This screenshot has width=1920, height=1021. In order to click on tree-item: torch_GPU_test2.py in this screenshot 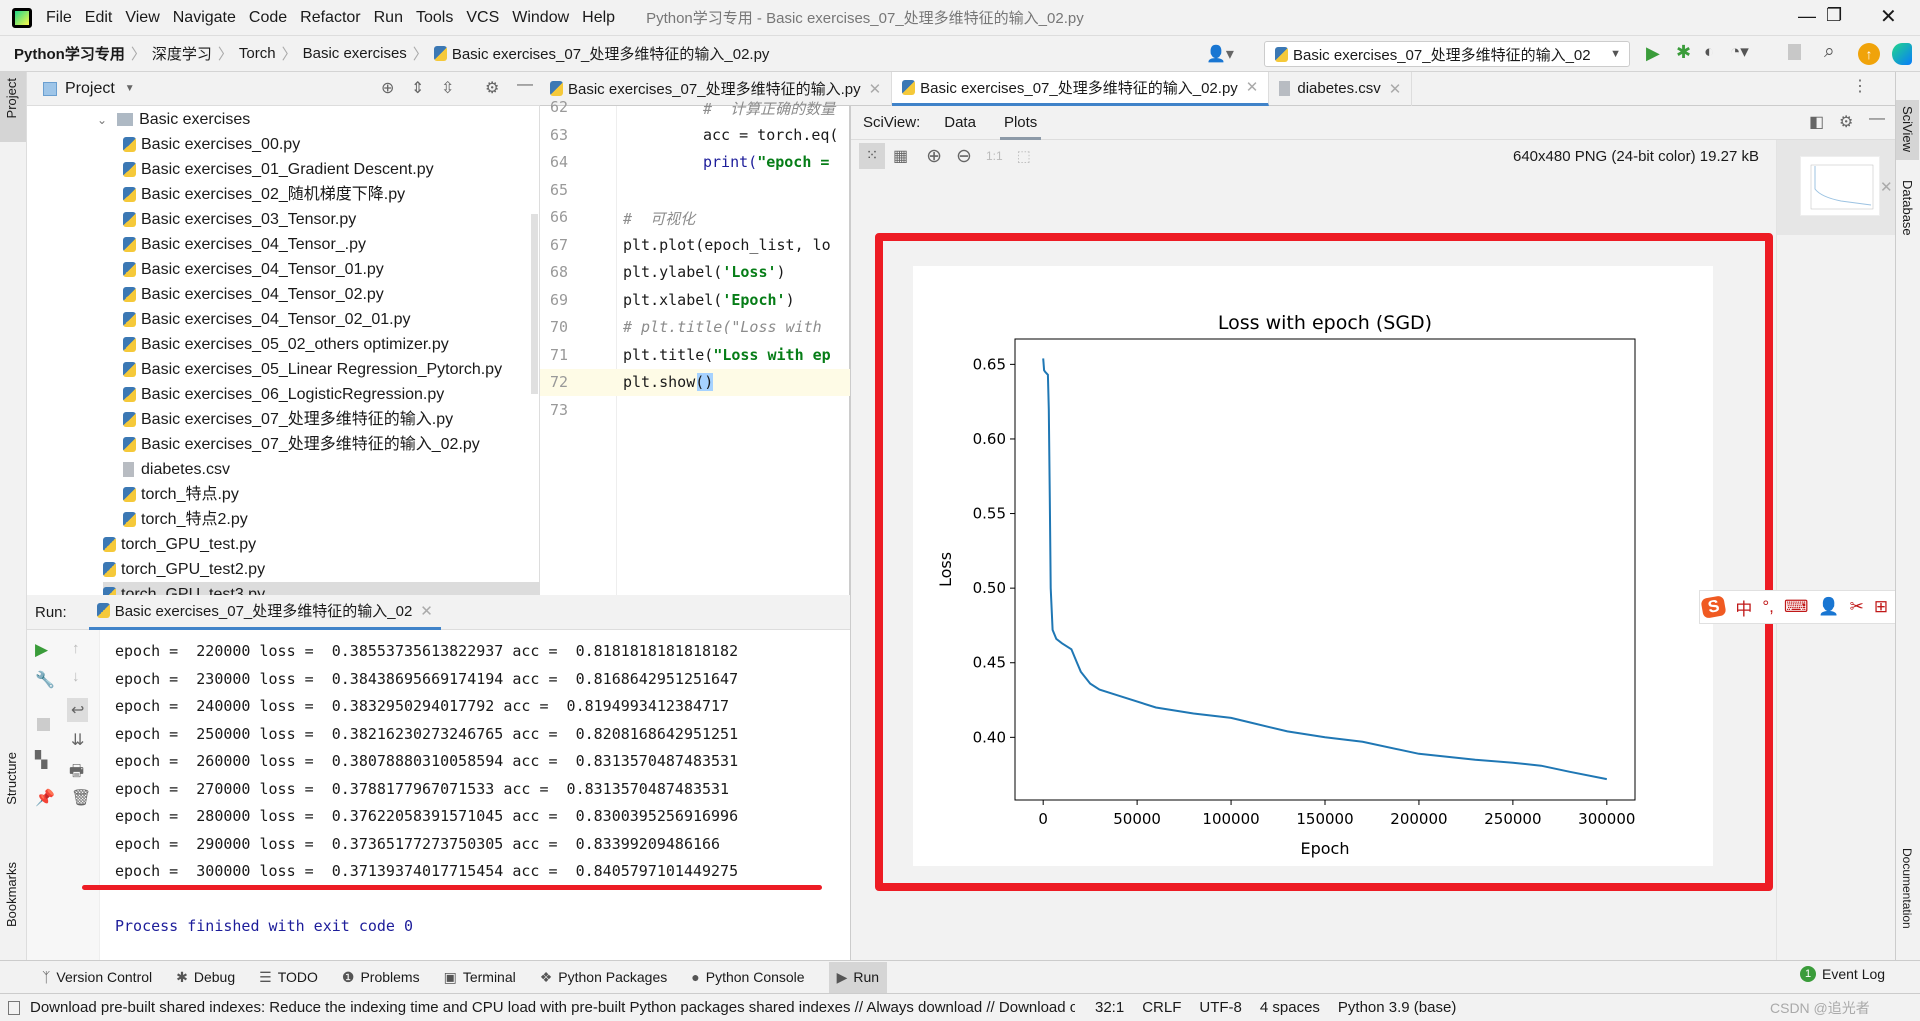, I will do `click(184, 569)`.